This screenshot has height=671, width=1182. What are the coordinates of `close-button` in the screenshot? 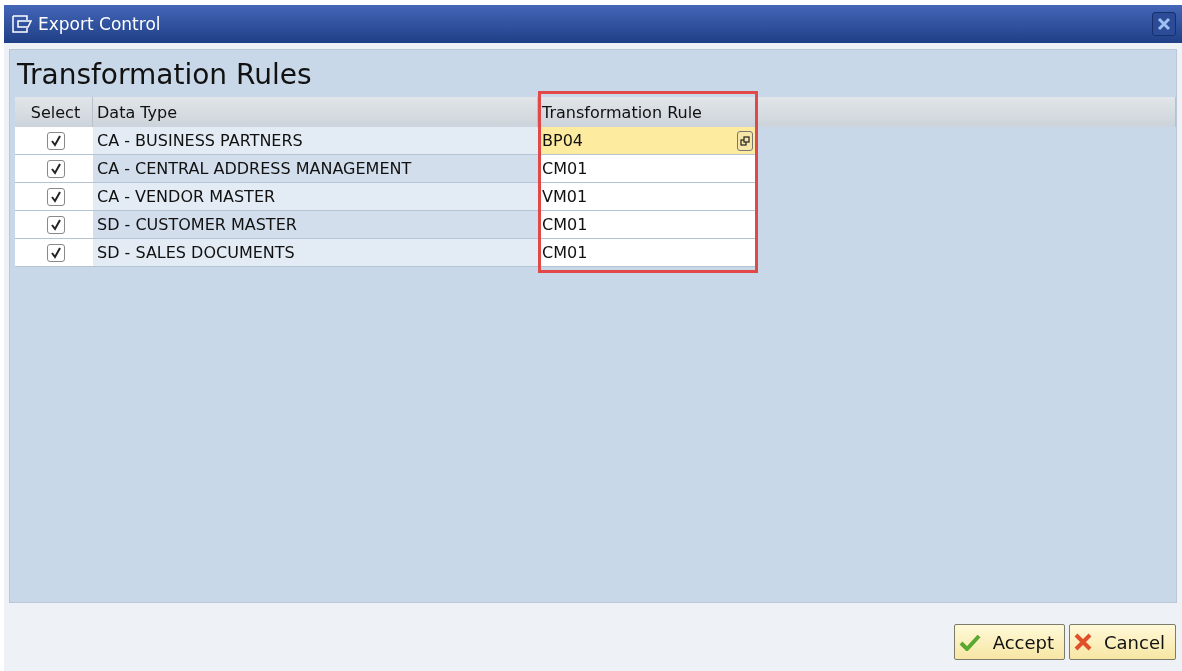 It's located at (1164, 24).